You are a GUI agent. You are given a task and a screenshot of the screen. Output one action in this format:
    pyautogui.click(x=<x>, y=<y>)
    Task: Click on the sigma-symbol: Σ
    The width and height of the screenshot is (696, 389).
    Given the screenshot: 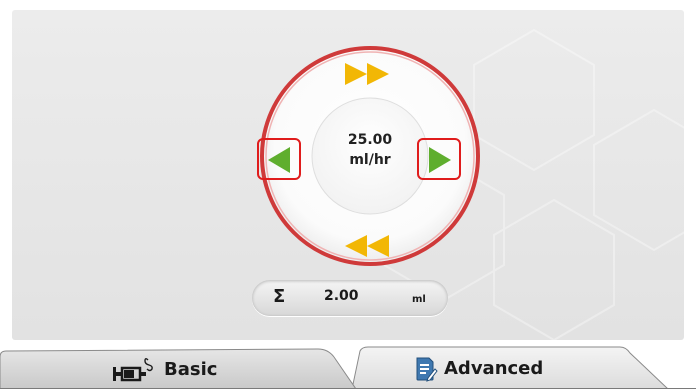 What is the action you would take?
    pyautogui.click(x=279, y=296)
    